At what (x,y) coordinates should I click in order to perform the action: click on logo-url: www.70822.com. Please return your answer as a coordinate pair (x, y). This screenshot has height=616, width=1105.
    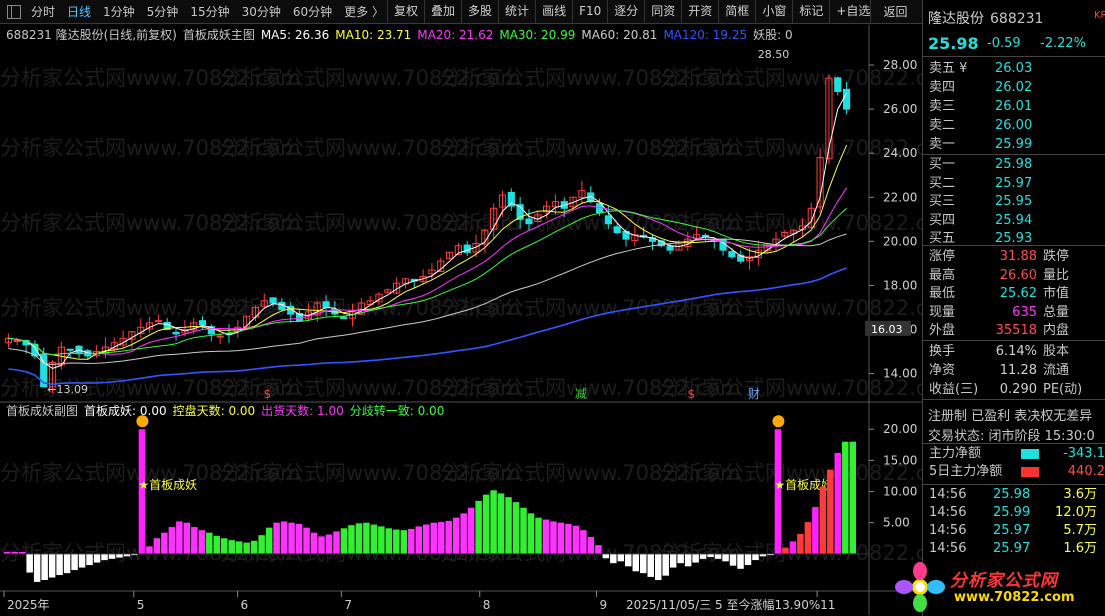
    Looking at the image, I should click on (1014, 597).